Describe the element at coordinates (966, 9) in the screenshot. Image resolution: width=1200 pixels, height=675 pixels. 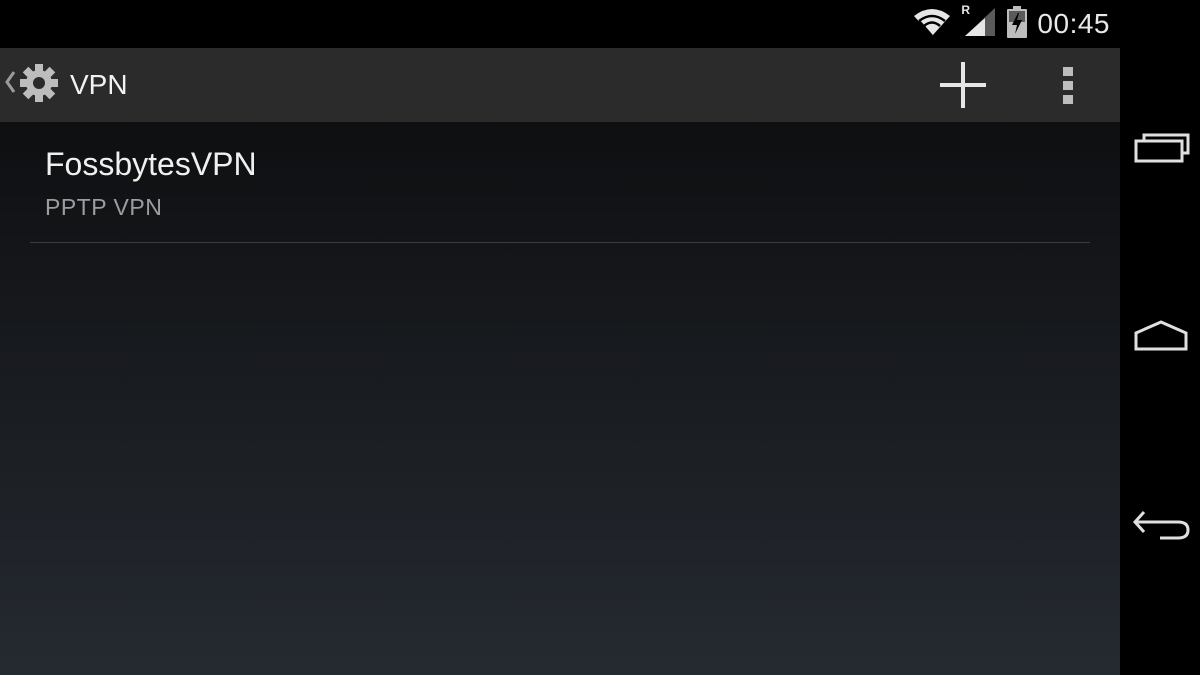
I see `roaming-label: R` at that location.